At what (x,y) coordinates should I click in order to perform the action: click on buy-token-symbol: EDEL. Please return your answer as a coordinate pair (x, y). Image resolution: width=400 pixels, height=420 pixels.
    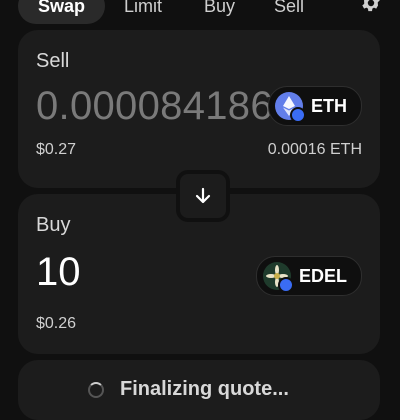
    Looking at the image, I should click on (322, 275).